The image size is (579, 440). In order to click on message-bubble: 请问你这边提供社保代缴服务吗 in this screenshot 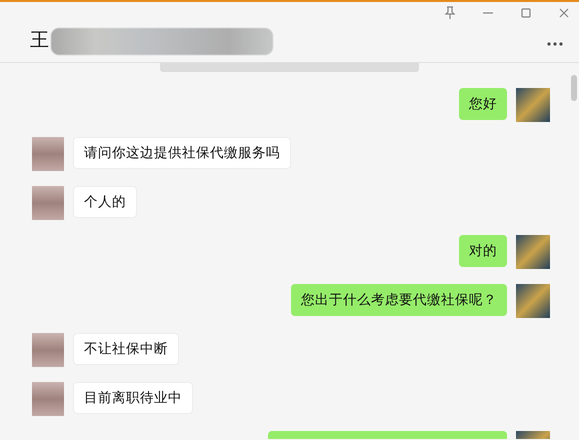, I will do `click(182, 153)`.